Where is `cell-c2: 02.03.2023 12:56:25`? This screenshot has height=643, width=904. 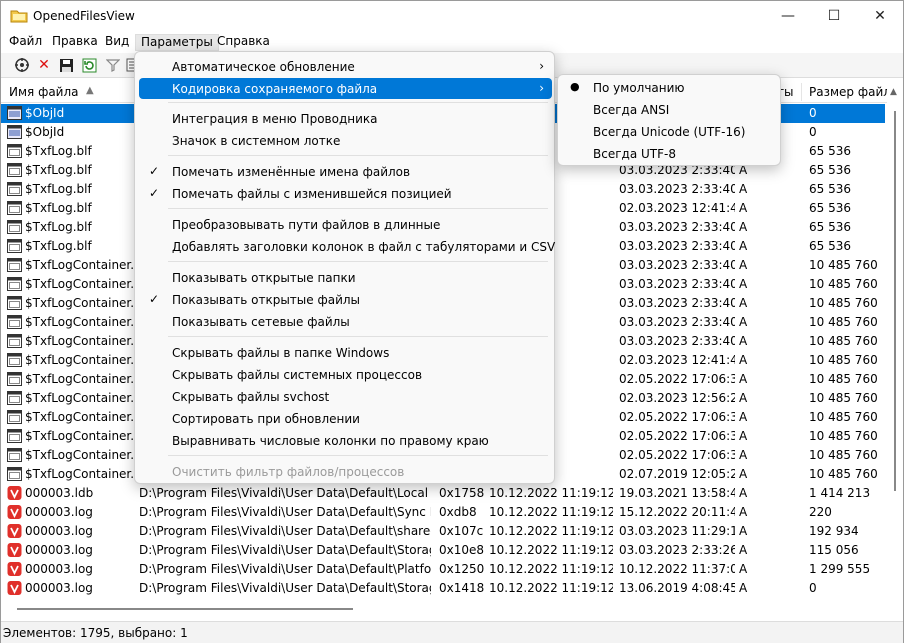
cell-c2: 02.03.2023 12:56:25 is located at coordinates (677, 398).